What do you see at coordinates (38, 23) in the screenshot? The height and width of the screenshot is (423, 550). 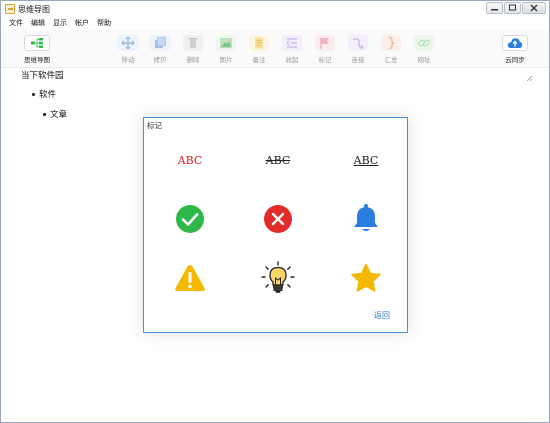 I see `menu-edit: 编辑` at bounding box center [38, 23].